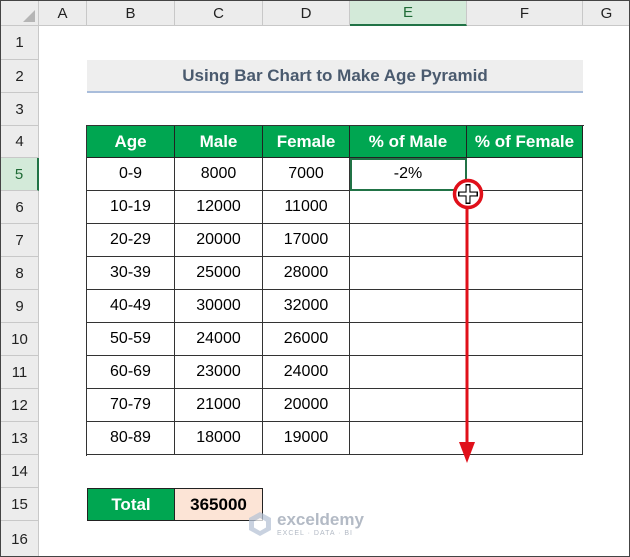  I want to click on column-header-f: F, so click(525, 13).